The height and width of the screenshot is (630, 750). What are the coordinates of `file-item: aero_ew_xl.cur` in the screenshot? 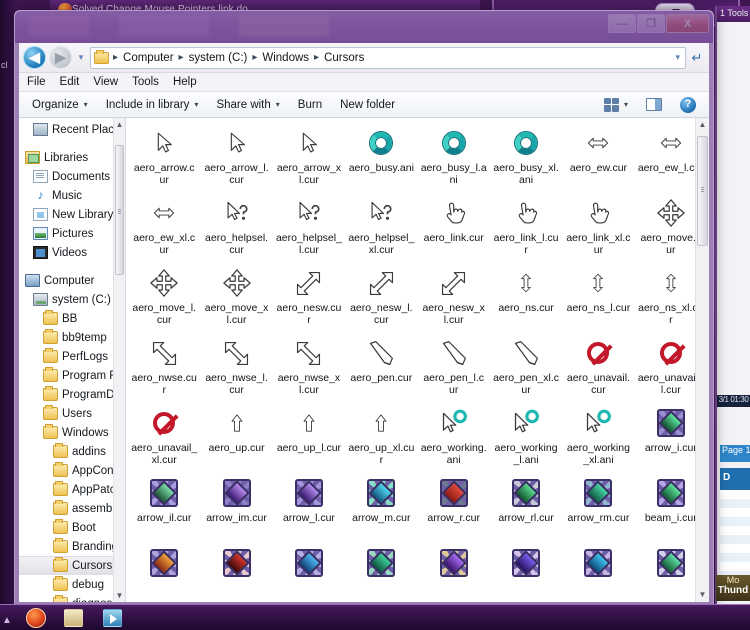 It's located at (164, 227).